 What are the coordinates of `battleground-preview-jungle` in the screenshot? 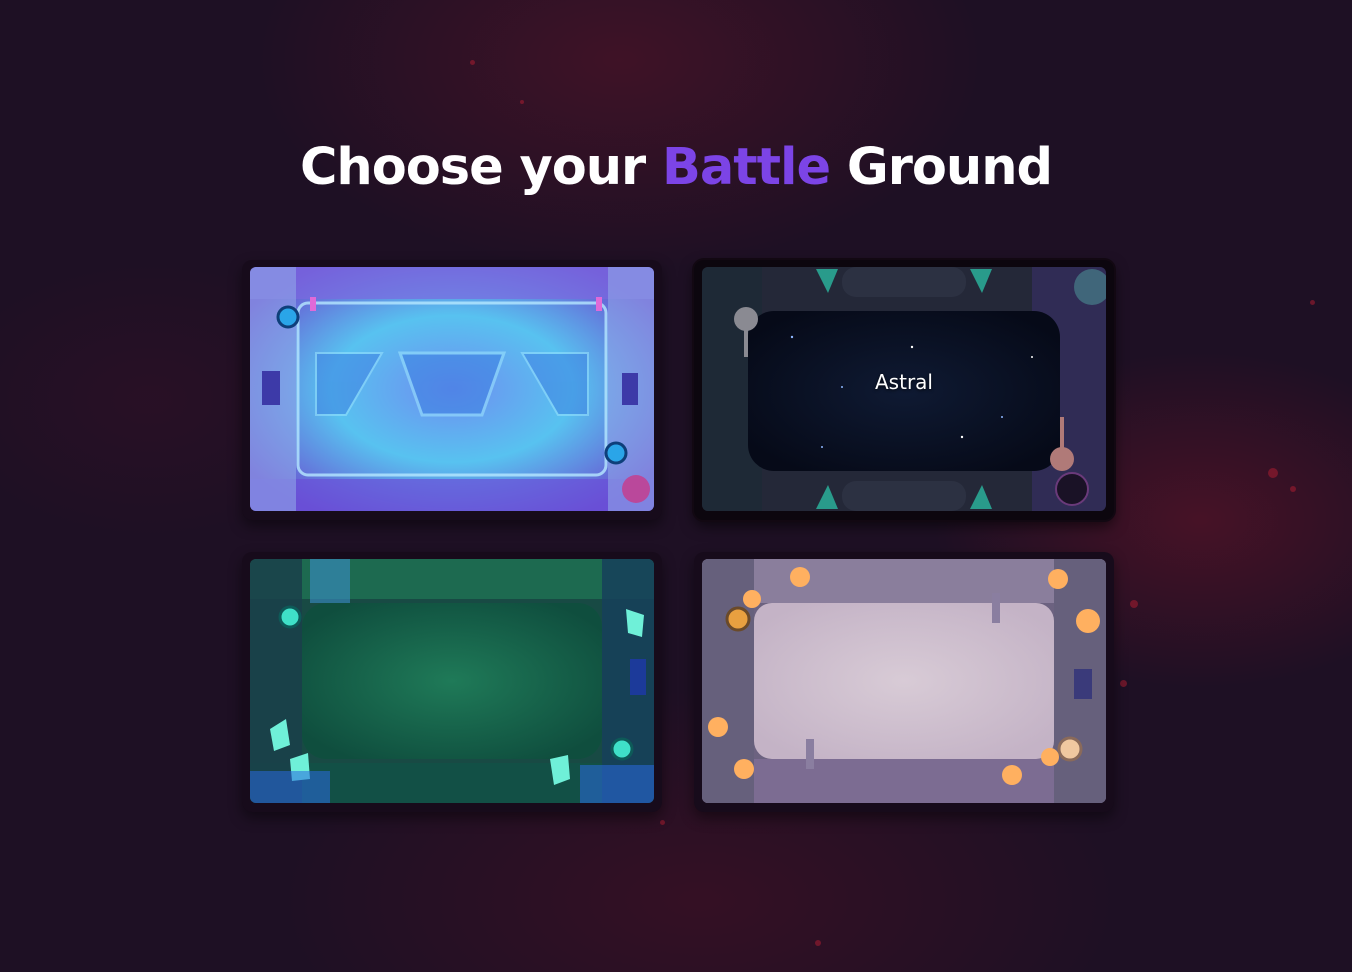 It's located at (452, 681).